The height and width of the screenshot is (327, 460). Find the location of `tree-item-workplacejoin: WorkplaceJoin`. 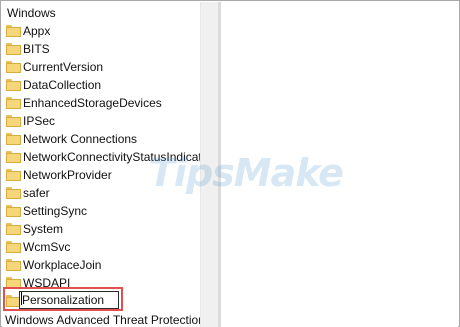

tree-item-workplacejoin: WorkplaceJoin is located at coordinates (101, 265).